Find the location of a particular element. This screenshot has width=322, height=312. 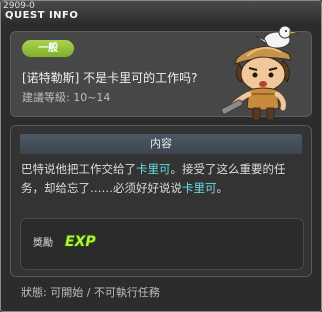

quest-name: [诺特勒斯] 不是卡里可的工作吗? is located at coordinates (110, 78).